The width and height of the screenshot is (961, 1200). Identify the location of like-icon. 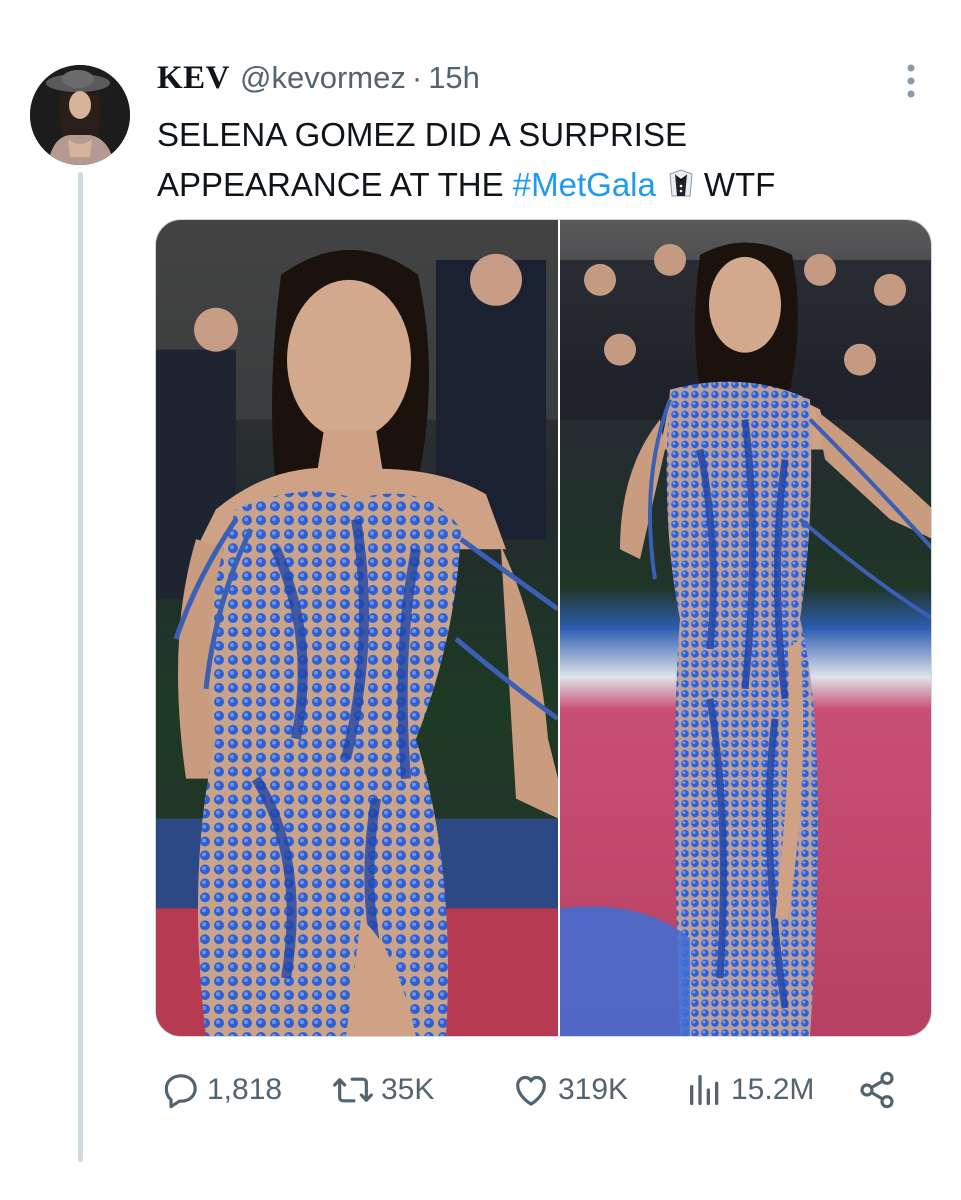
(531, 1090).